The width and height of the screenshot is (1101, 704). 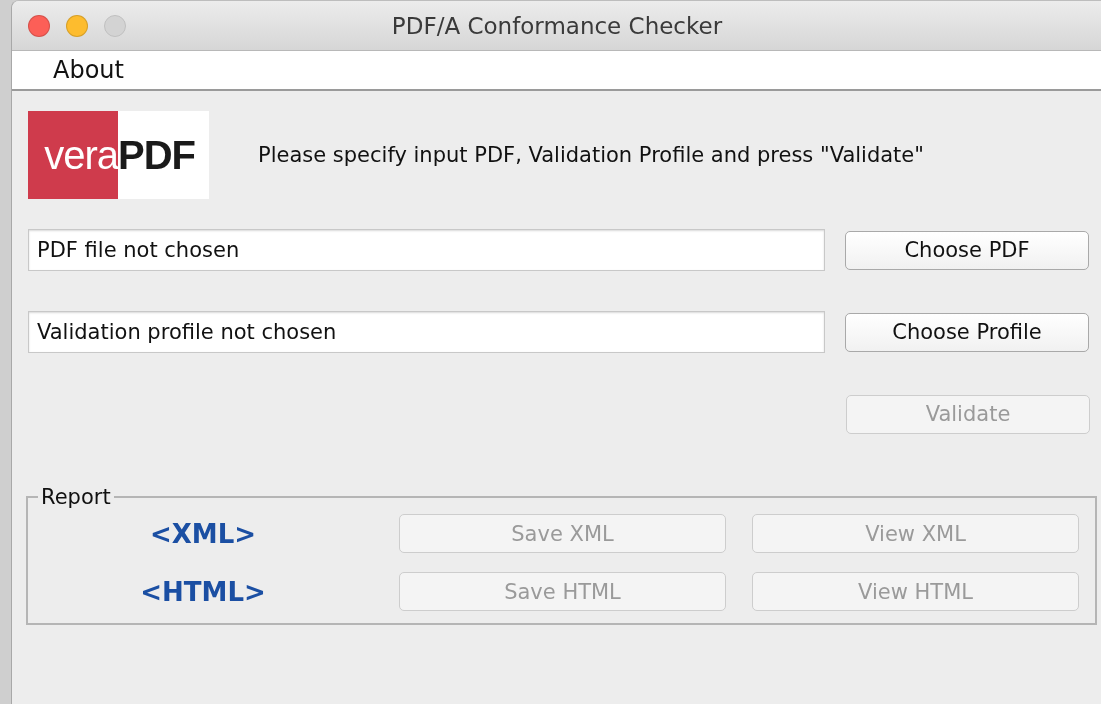 What do you see at coordinates (88, 70) in the screenshot?
I see `menu-item: About` at bounding box center [88, 70].